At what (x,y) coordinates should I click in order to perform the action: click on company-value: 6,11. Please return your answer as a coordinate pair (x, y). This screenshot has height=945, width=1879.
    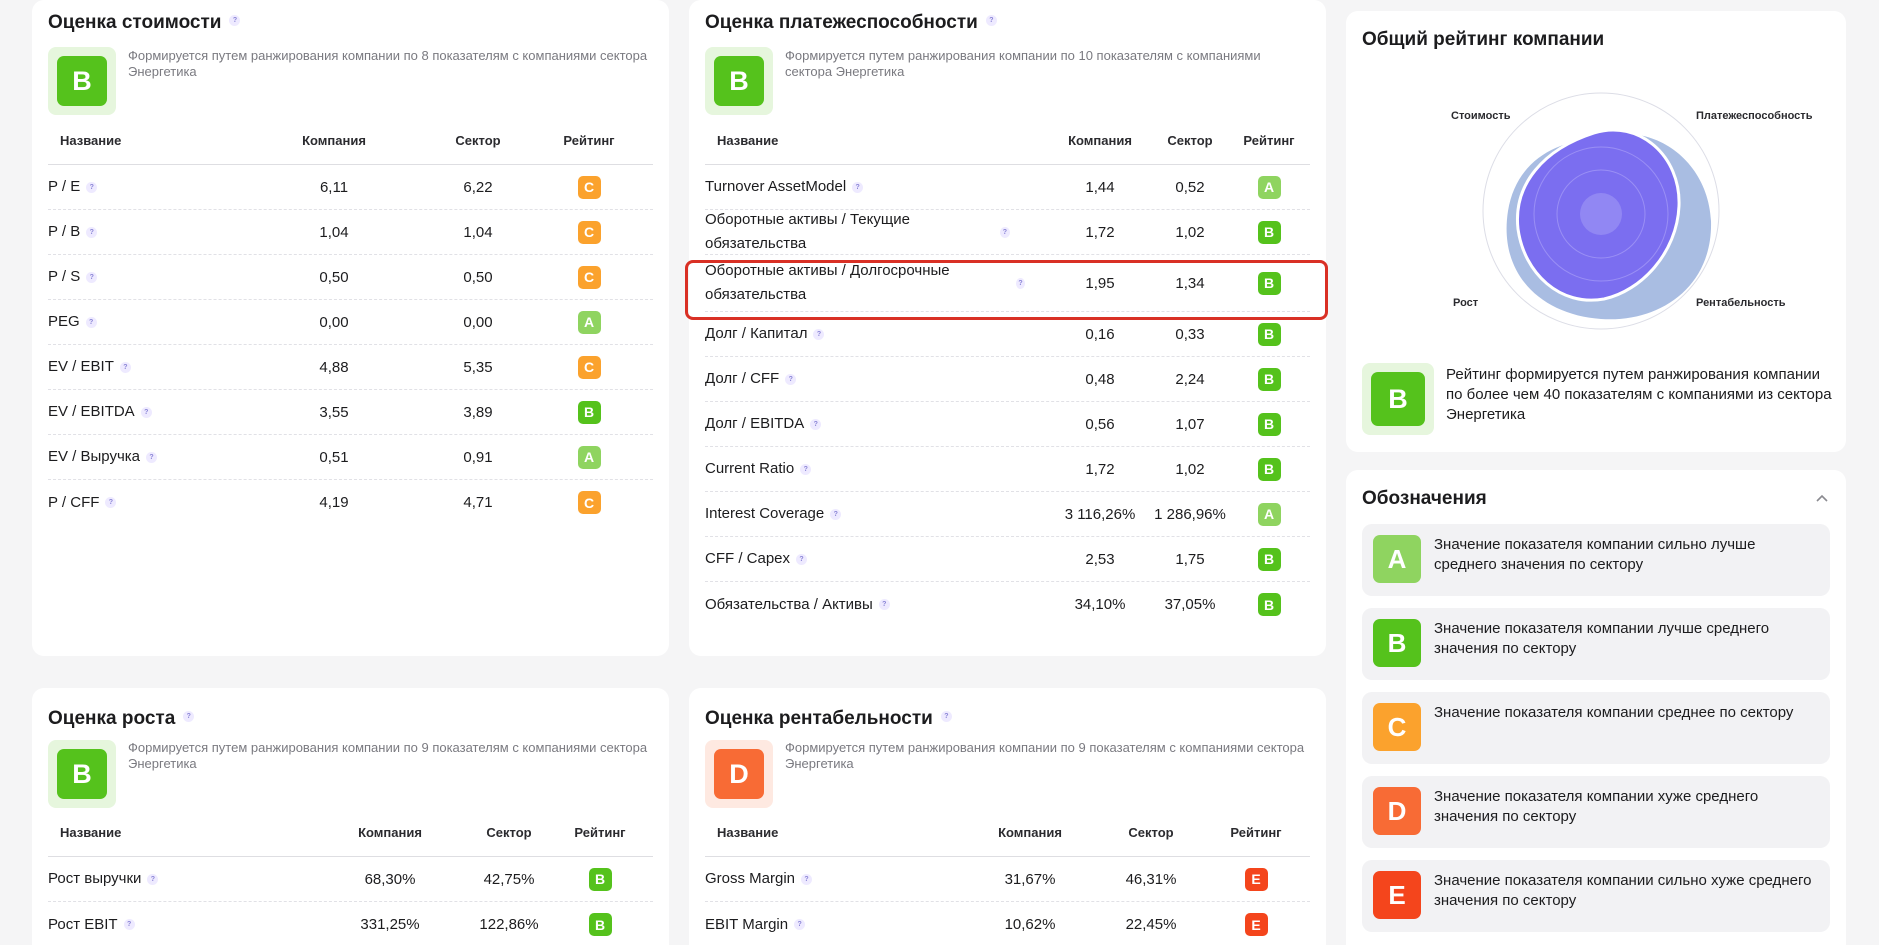
    Looking at the image, I should click on (334, 187).